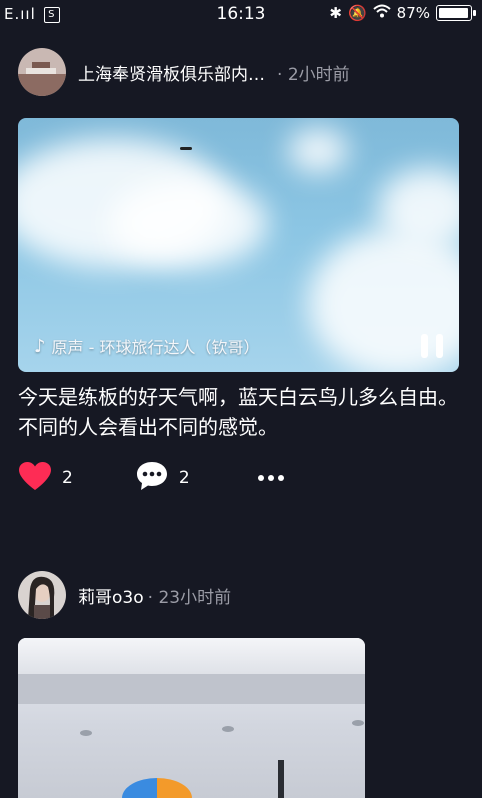  Describe the element at coordinates (313, 72) in the screenshot. I see `post-time: 2小时前` at that location.